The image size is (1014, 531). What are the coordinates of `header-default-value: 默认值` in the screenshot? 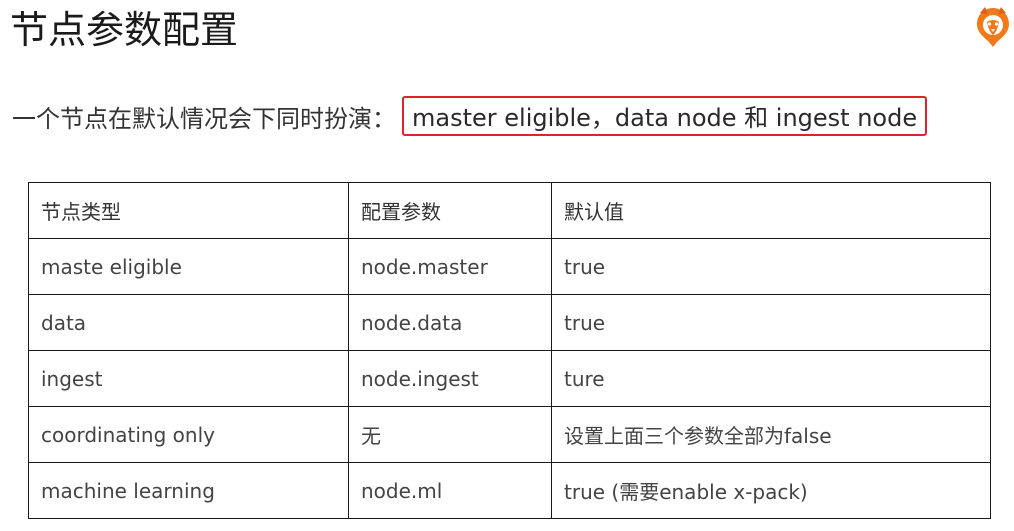 It's located at (771, 210).